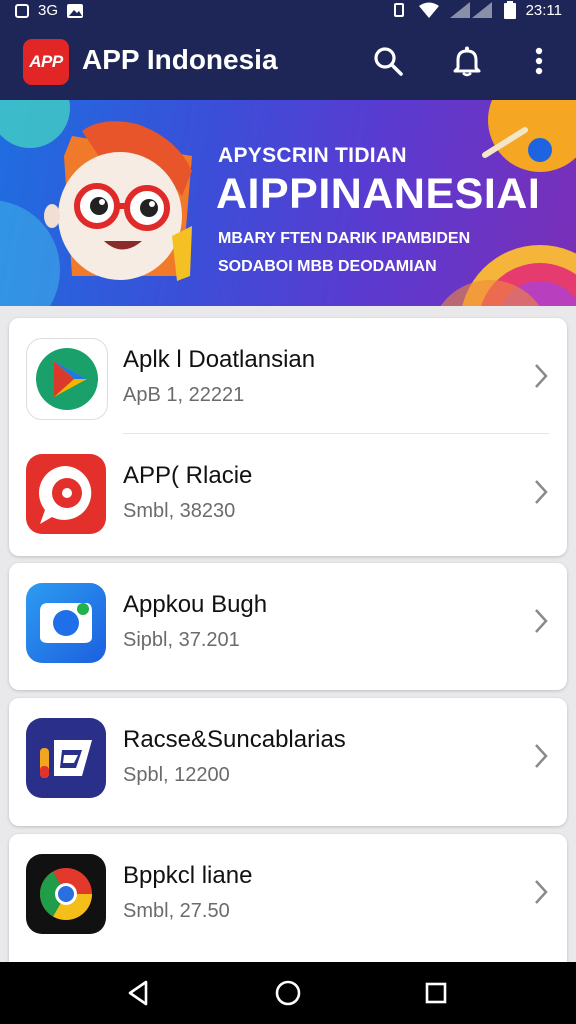  What do you see at coordinates (436, 993) in the screenshot?
I see `recents-icon` at bounding box center [436, 993].